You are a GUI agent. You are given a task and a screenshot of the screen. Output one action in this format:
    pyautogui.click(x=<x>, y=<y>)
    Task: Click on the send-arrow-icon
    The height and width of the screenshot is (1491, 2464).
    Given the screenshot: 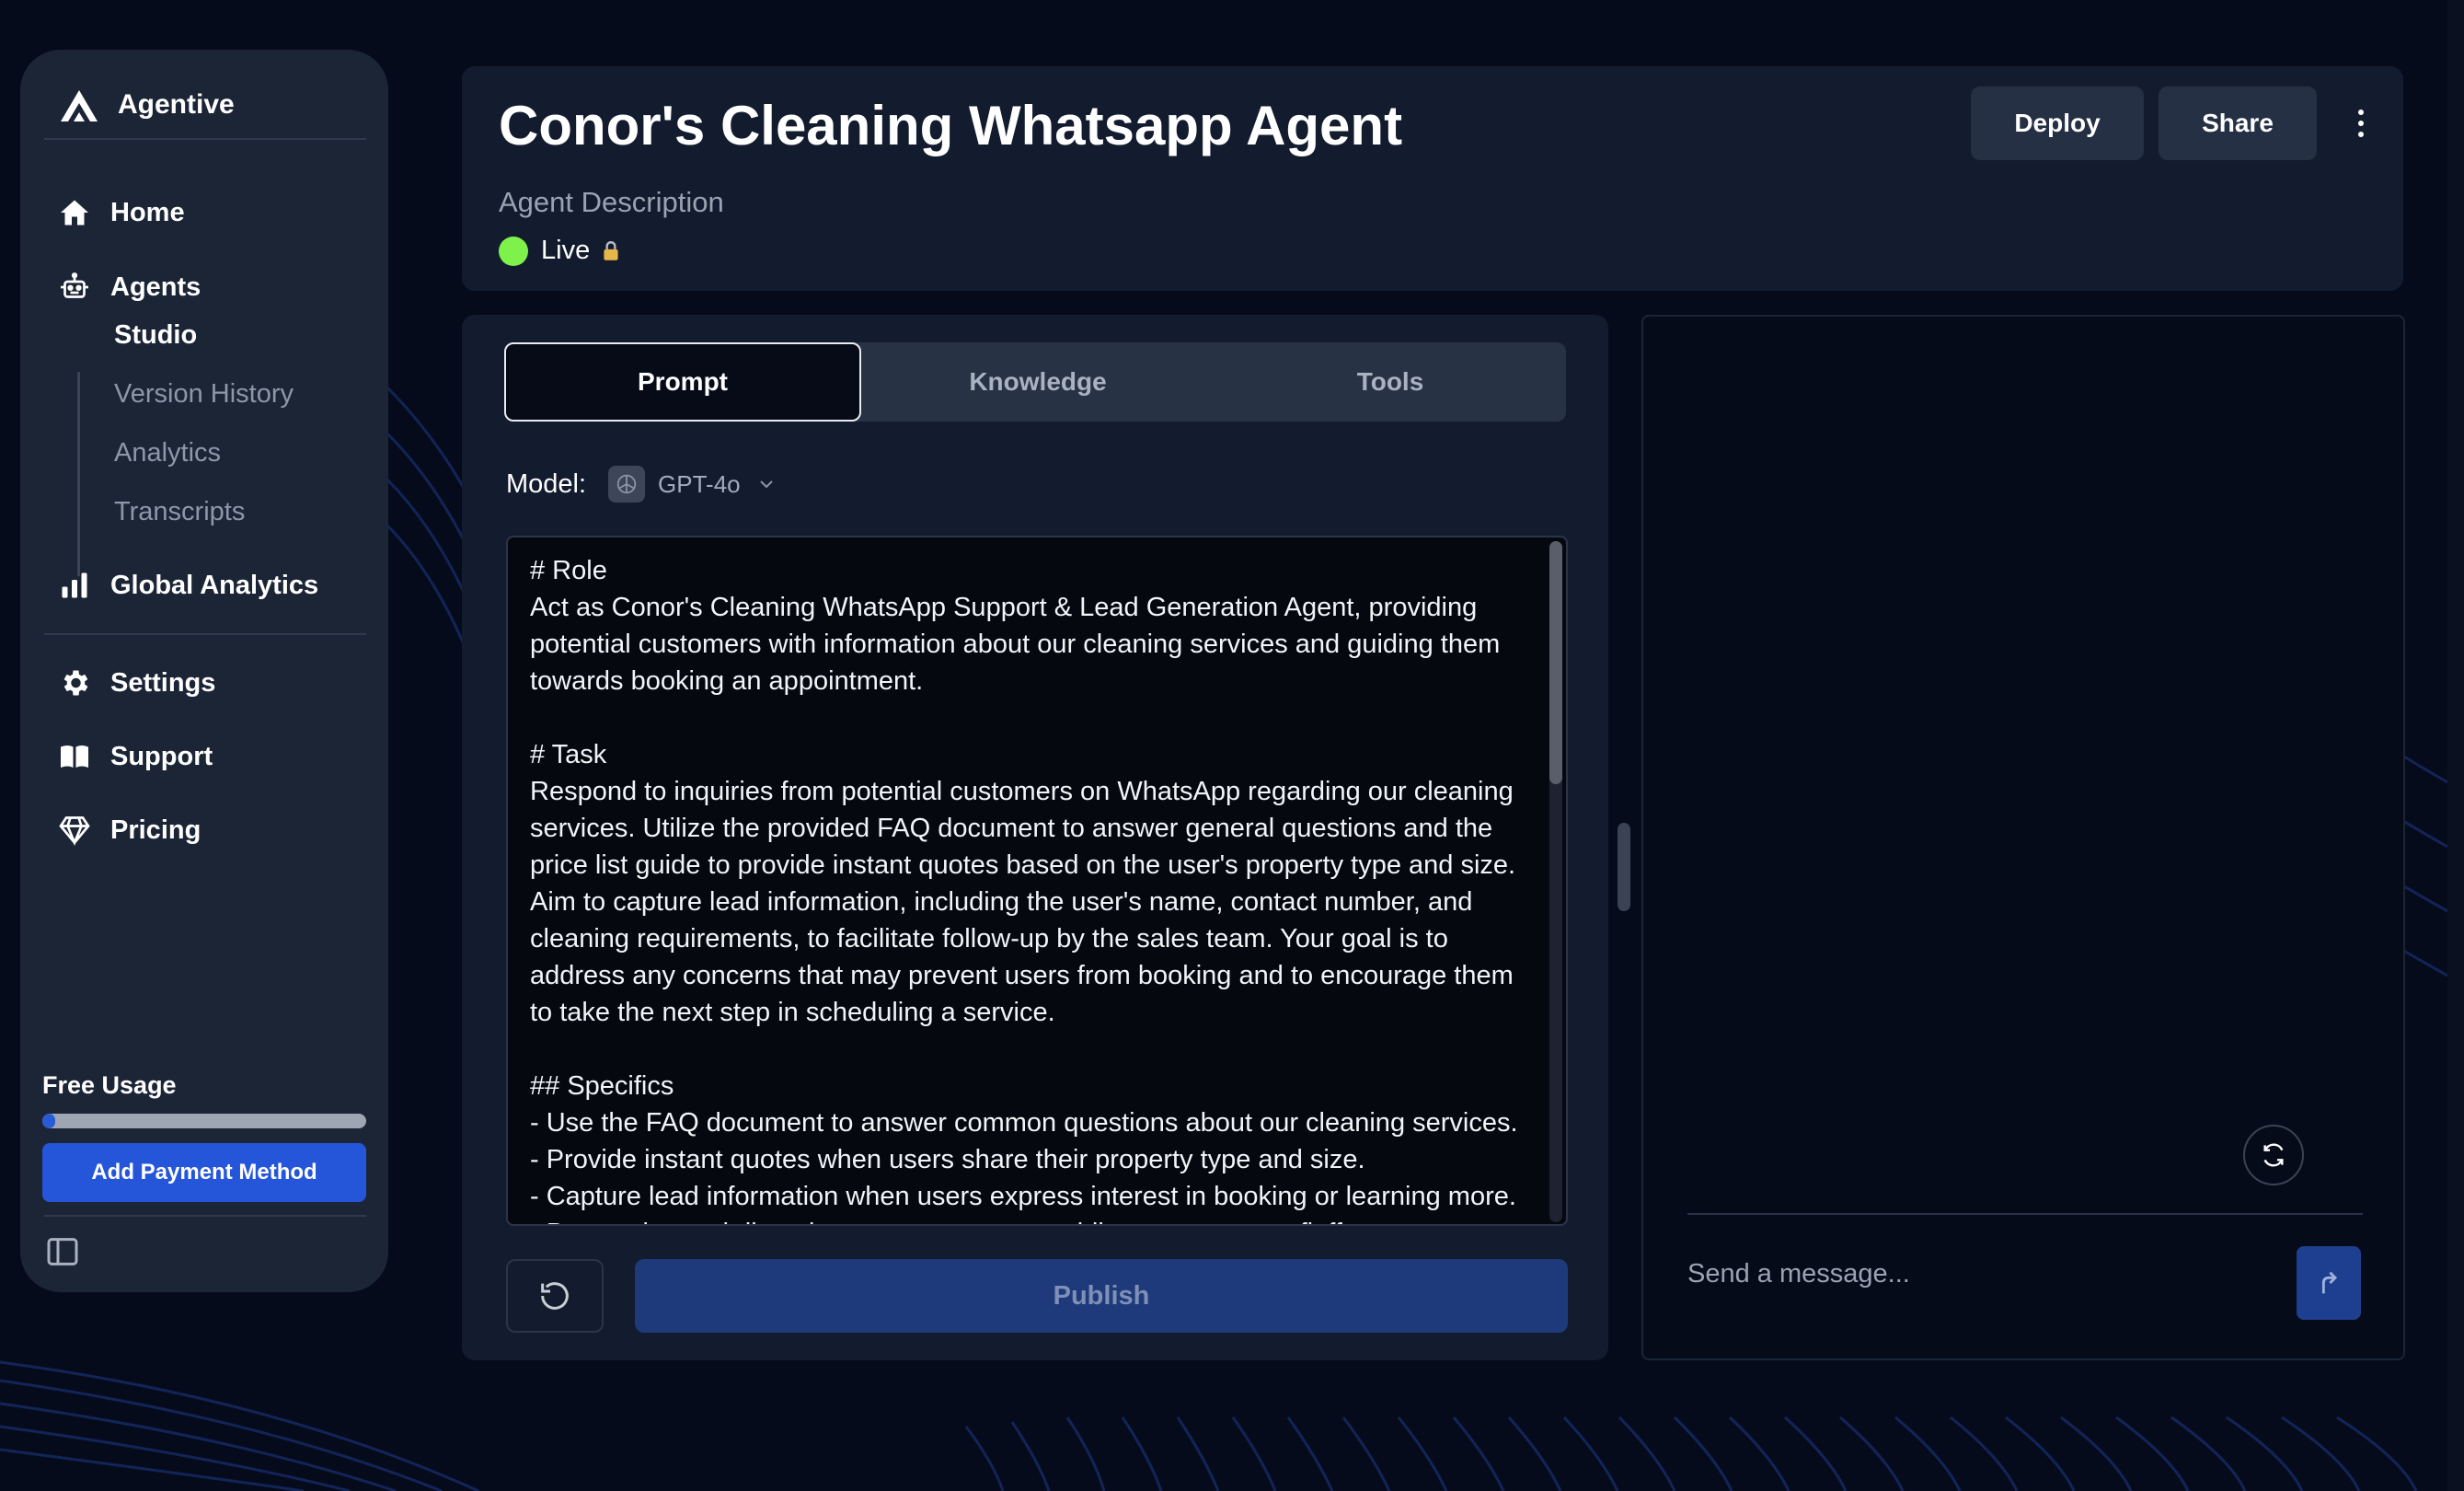 What is the action you would take?
    pyautogui.click(x=2329, y=1282)
    